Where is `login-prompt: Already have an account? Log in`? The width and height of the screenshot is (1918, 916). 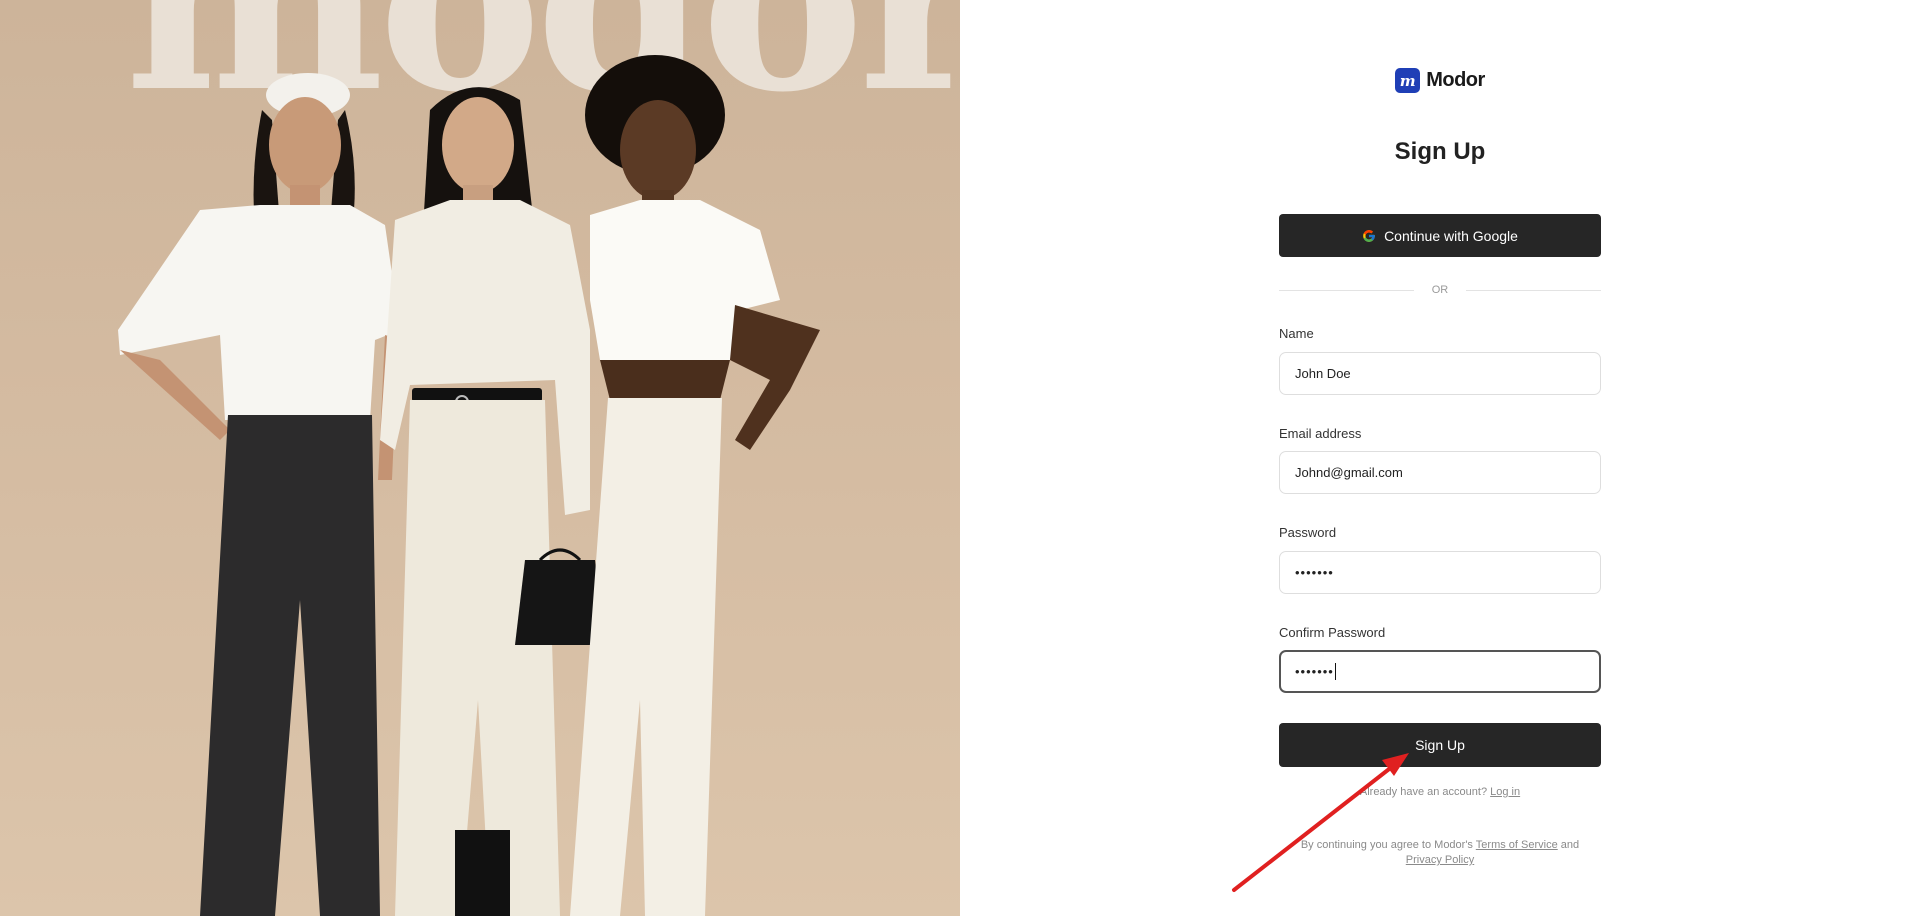 login-prompt: Already have an account? Log in is located at coordinates (1440, 792).